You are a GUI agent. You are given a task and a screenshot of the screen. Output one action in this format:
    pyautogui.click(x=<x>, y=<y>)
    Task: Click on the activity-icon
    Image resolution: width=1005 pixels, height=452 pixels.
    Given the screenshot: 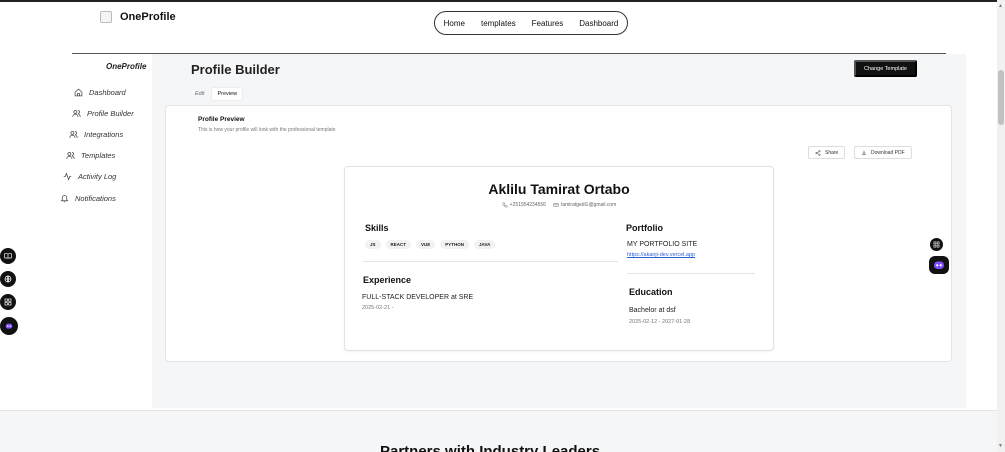 What is the action you would take?
    pyautogui.click(x=67, y=176)
    